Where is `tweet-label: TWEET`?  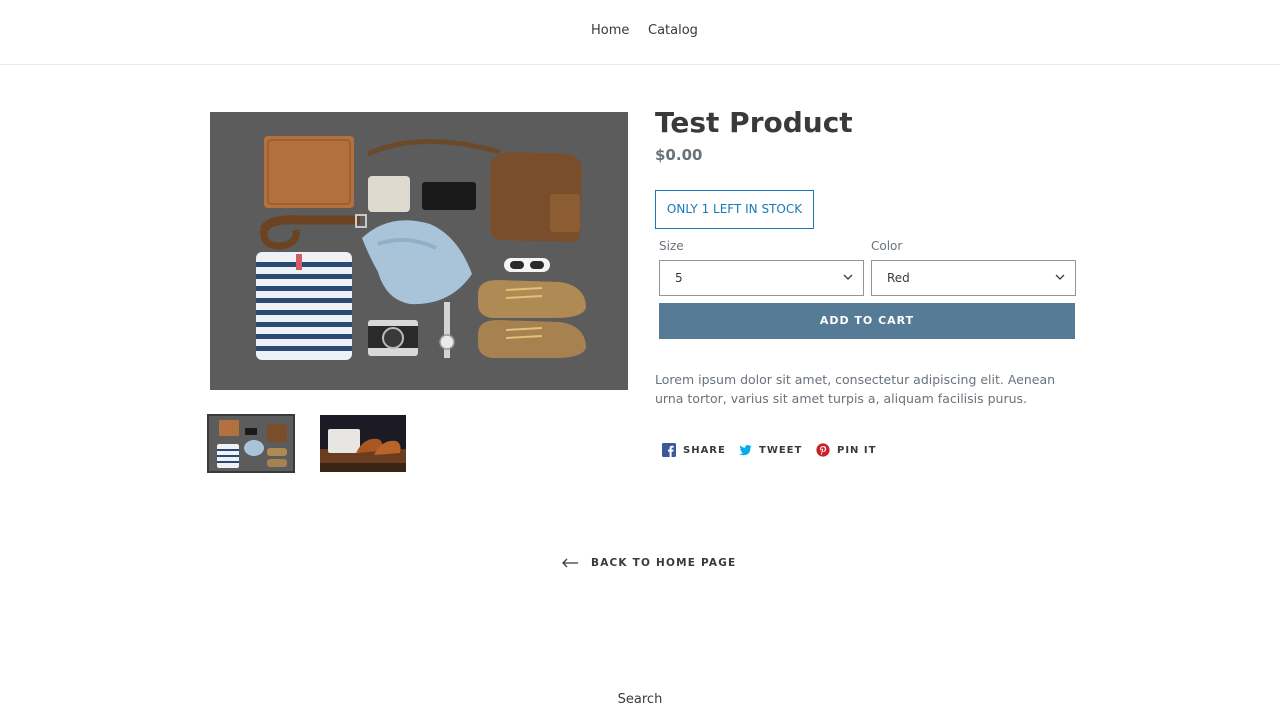 tweet-label: TWEET is located at coordinates (781, 450).